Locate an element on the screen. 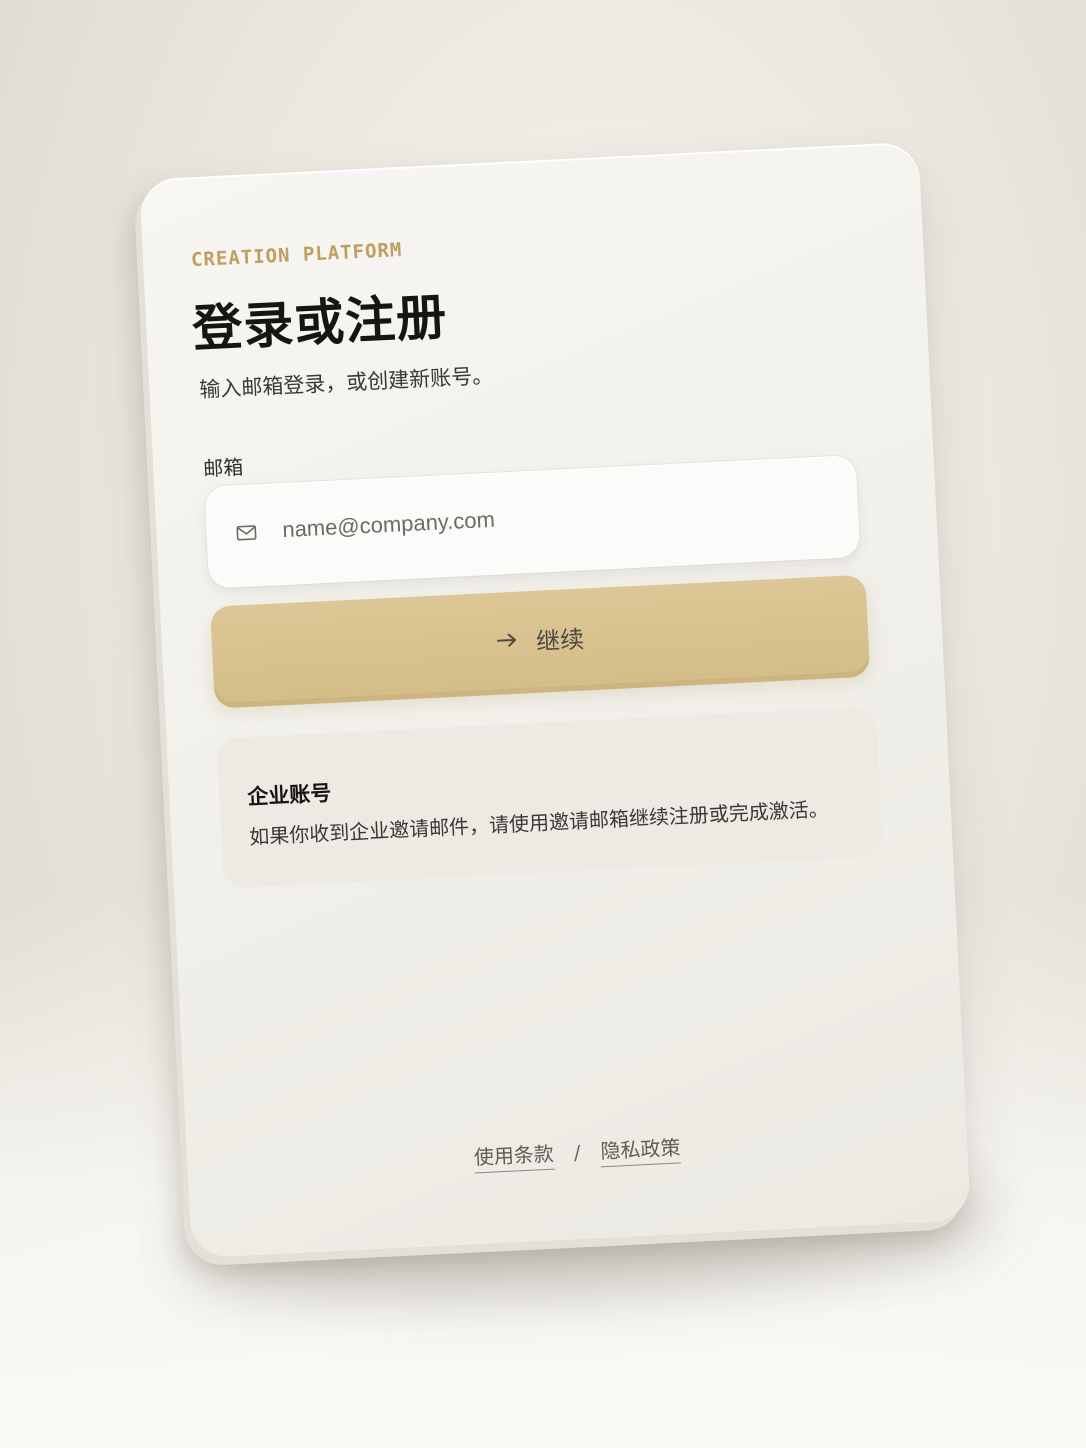 The image size is (1086, 1448). page-subtitle: 输入邮箱登录，或创建新账号。 is located at coordinates (346, 382).